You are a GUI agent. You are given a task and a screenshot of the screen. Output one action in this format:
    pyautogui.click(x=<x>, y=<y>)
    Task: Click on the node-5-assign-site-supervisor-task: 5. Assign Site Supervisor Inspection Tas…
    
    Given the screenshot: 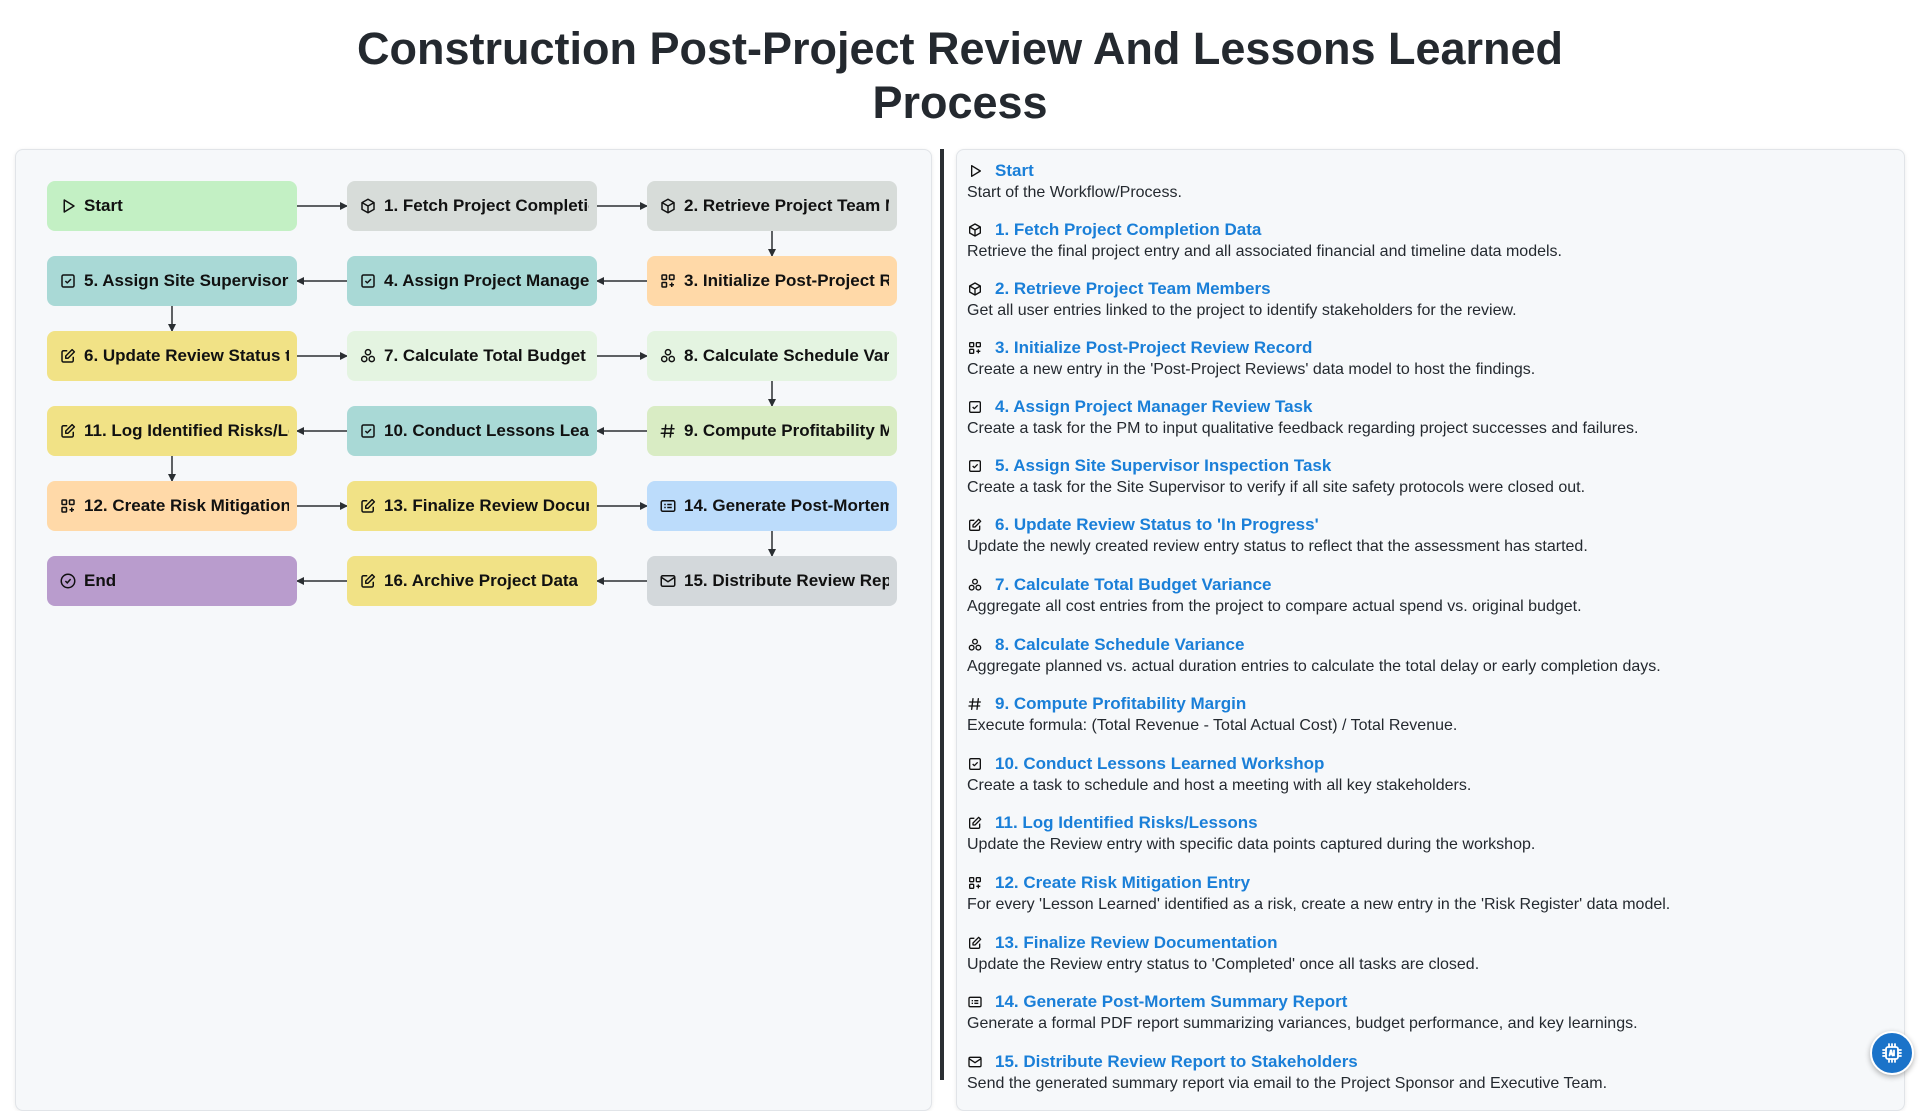 What is the action you would take?
    pyautogui.click(x=172, y=281)
    